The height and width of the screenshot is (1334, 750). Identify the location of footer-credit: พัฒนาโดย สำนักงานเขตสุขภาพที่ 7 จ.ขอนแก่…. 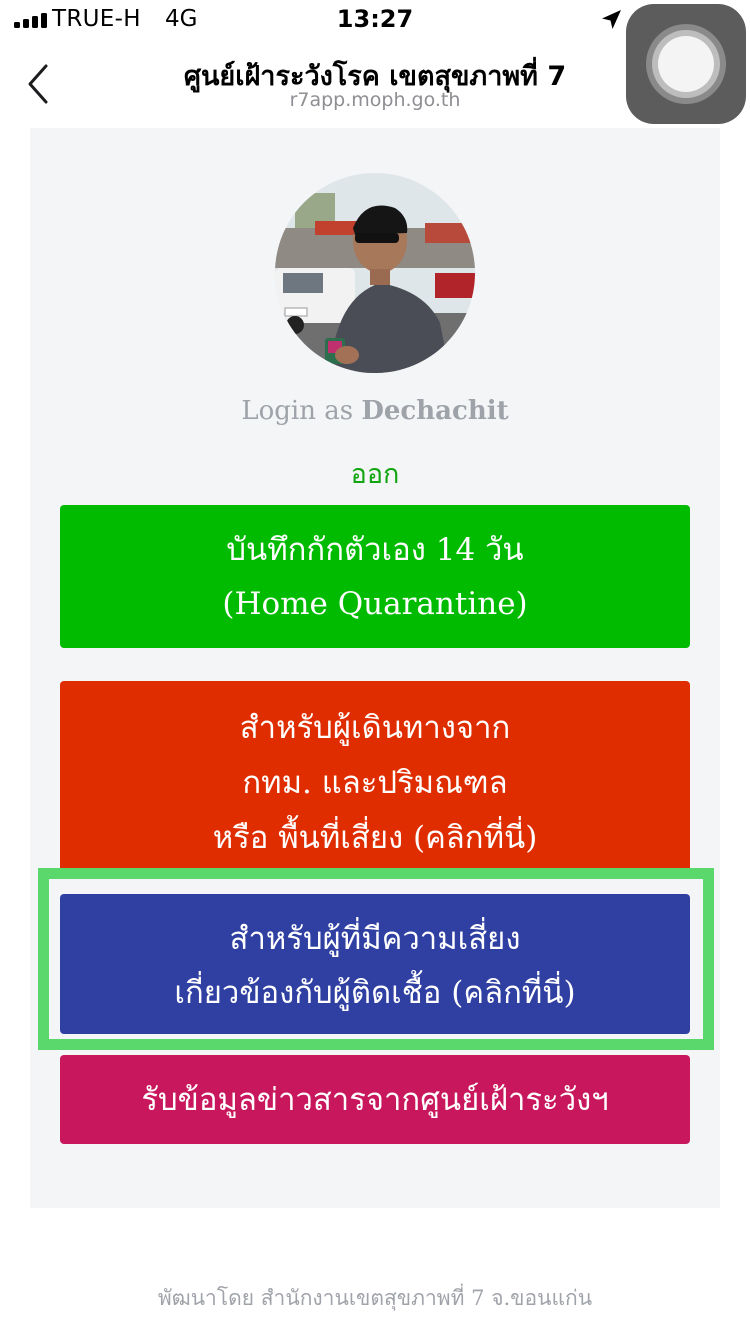
(375, 1298).